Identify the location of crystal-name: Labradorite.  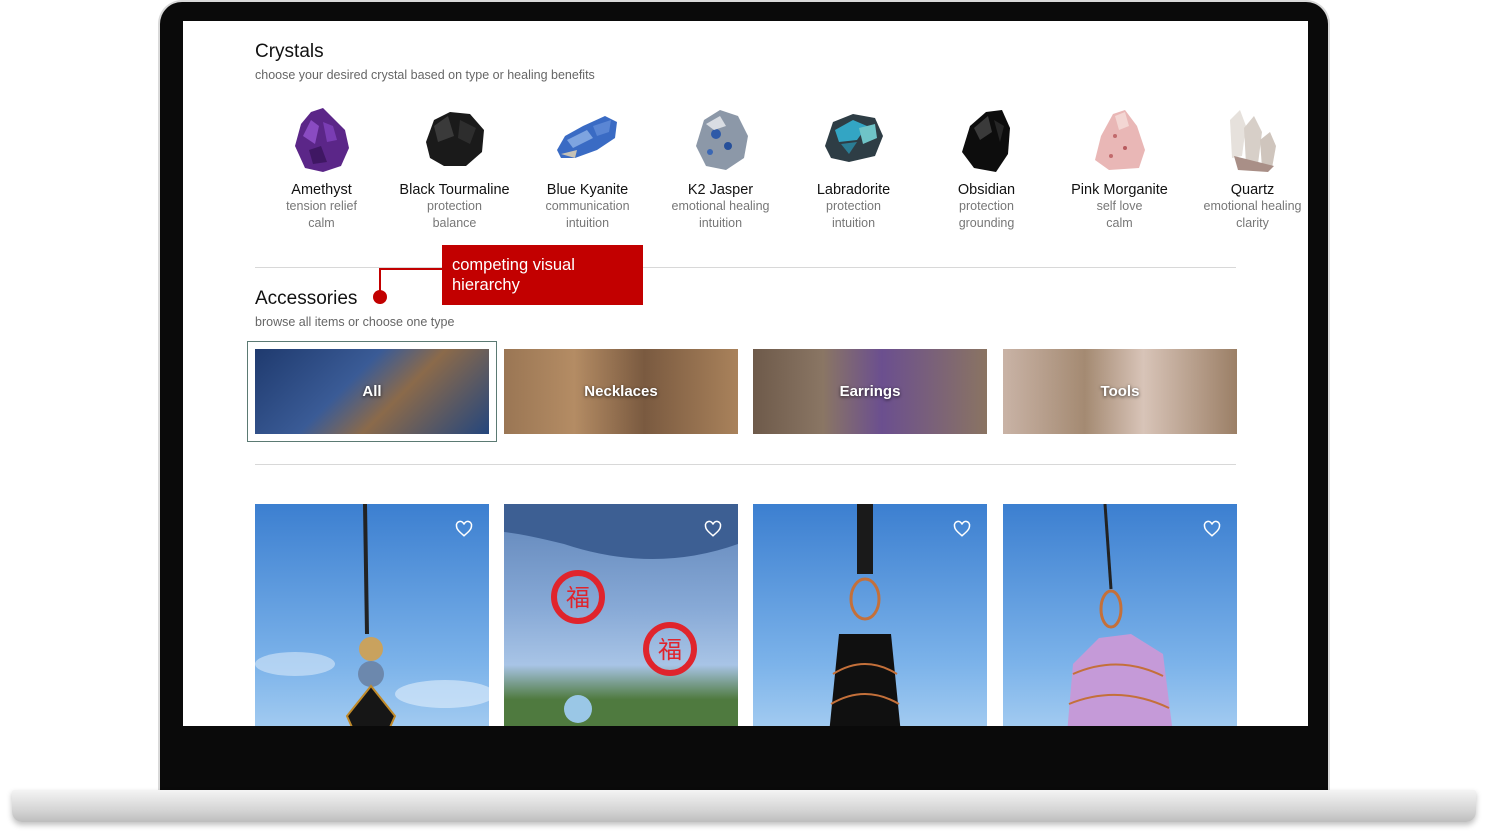
(853, 190).